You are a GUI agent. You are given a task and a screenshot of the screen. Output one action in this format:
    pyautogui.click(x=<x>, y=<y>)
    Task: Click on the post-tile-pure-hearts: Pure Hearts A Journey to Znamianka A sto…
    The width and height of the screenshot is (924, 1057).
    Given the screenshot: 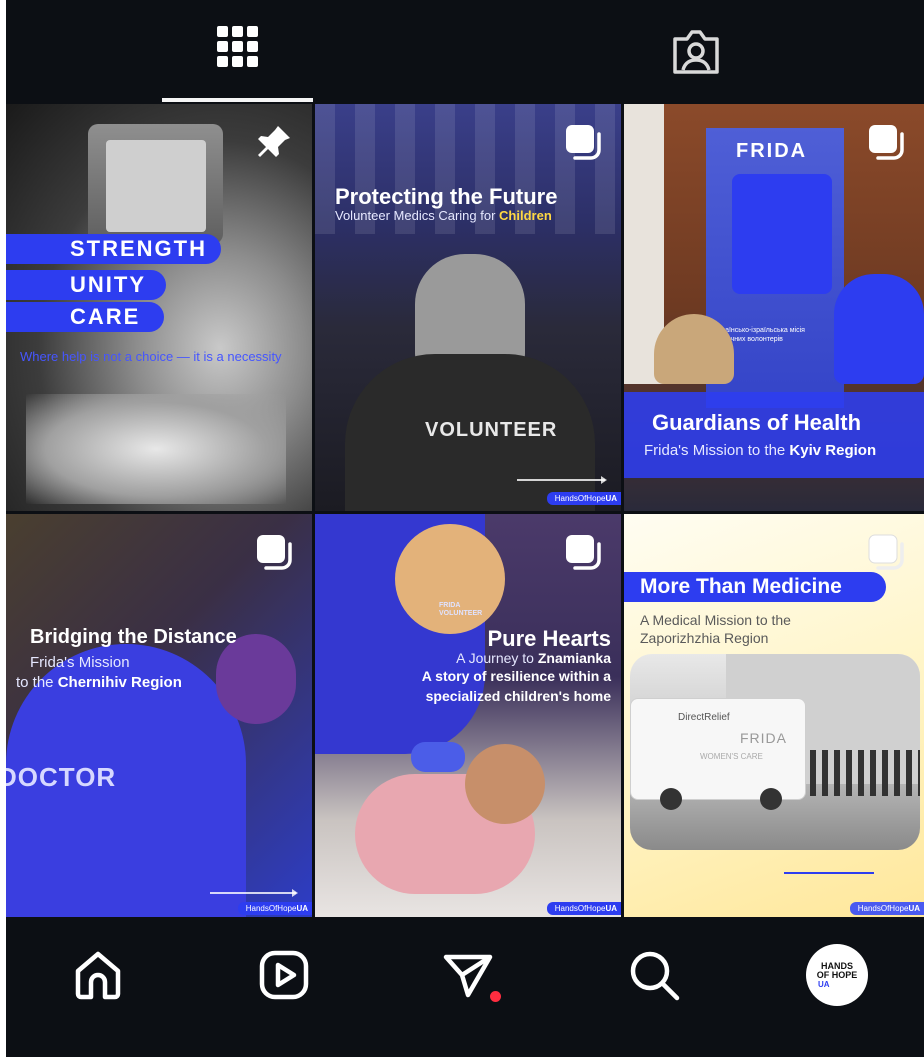 What is the action you would take?
    pyautogui.click(x=468, y=717)
    